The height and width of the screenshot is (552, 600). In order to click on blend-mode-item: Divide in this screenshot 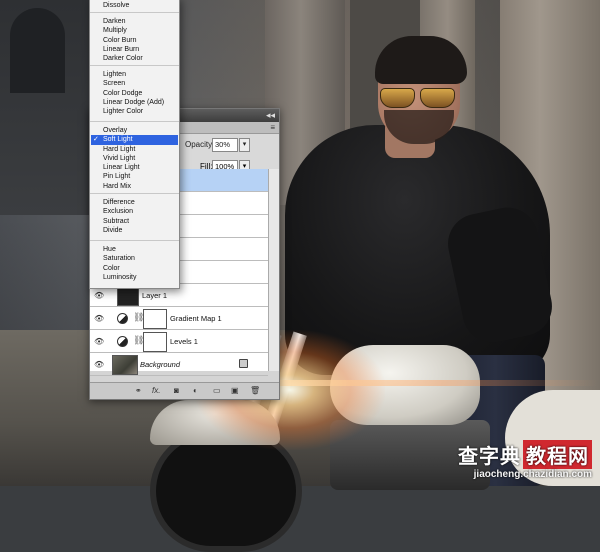, I will do `click(112, 230)`.